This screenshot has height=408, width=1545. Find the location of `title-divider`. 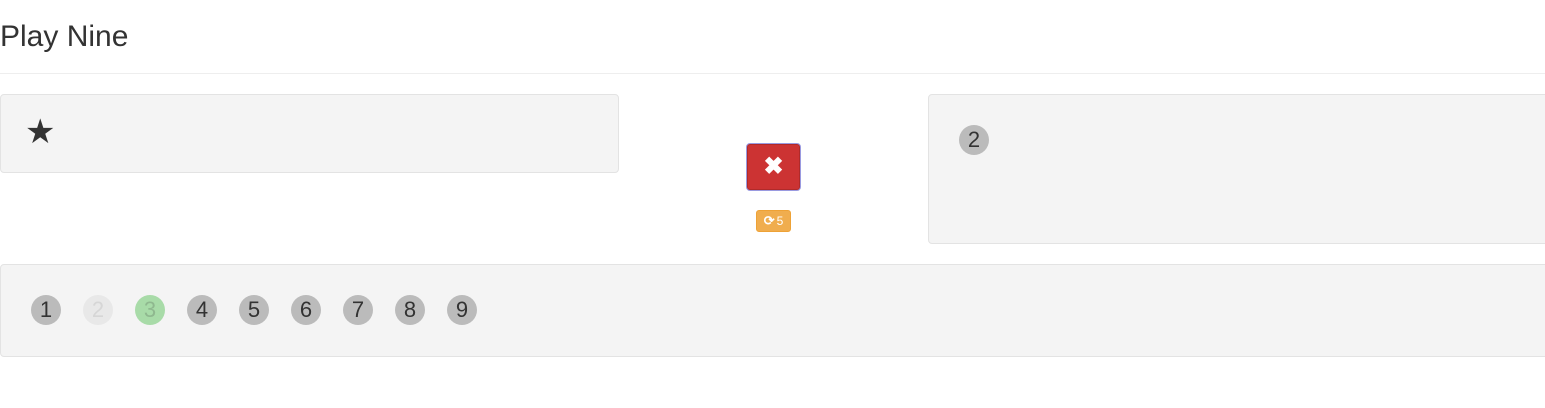

title-divider is located at coordinates (772, 73).